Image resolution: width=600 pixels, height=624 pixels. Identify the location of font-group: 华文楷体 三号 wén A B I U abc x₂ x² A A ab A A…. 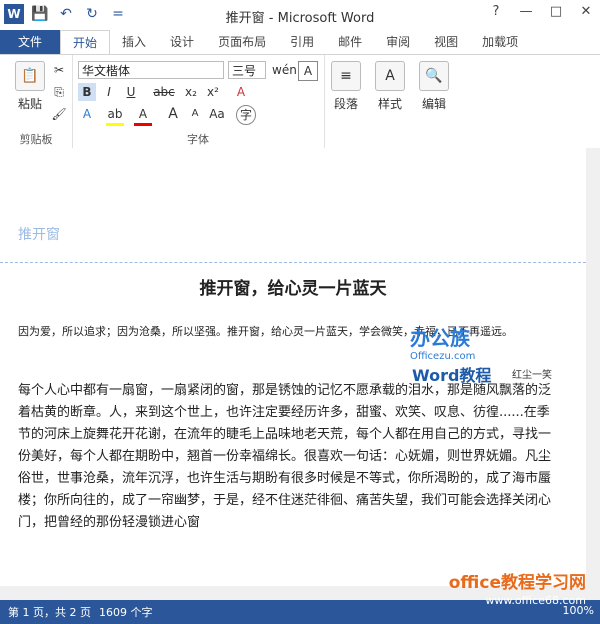
(198, 102).